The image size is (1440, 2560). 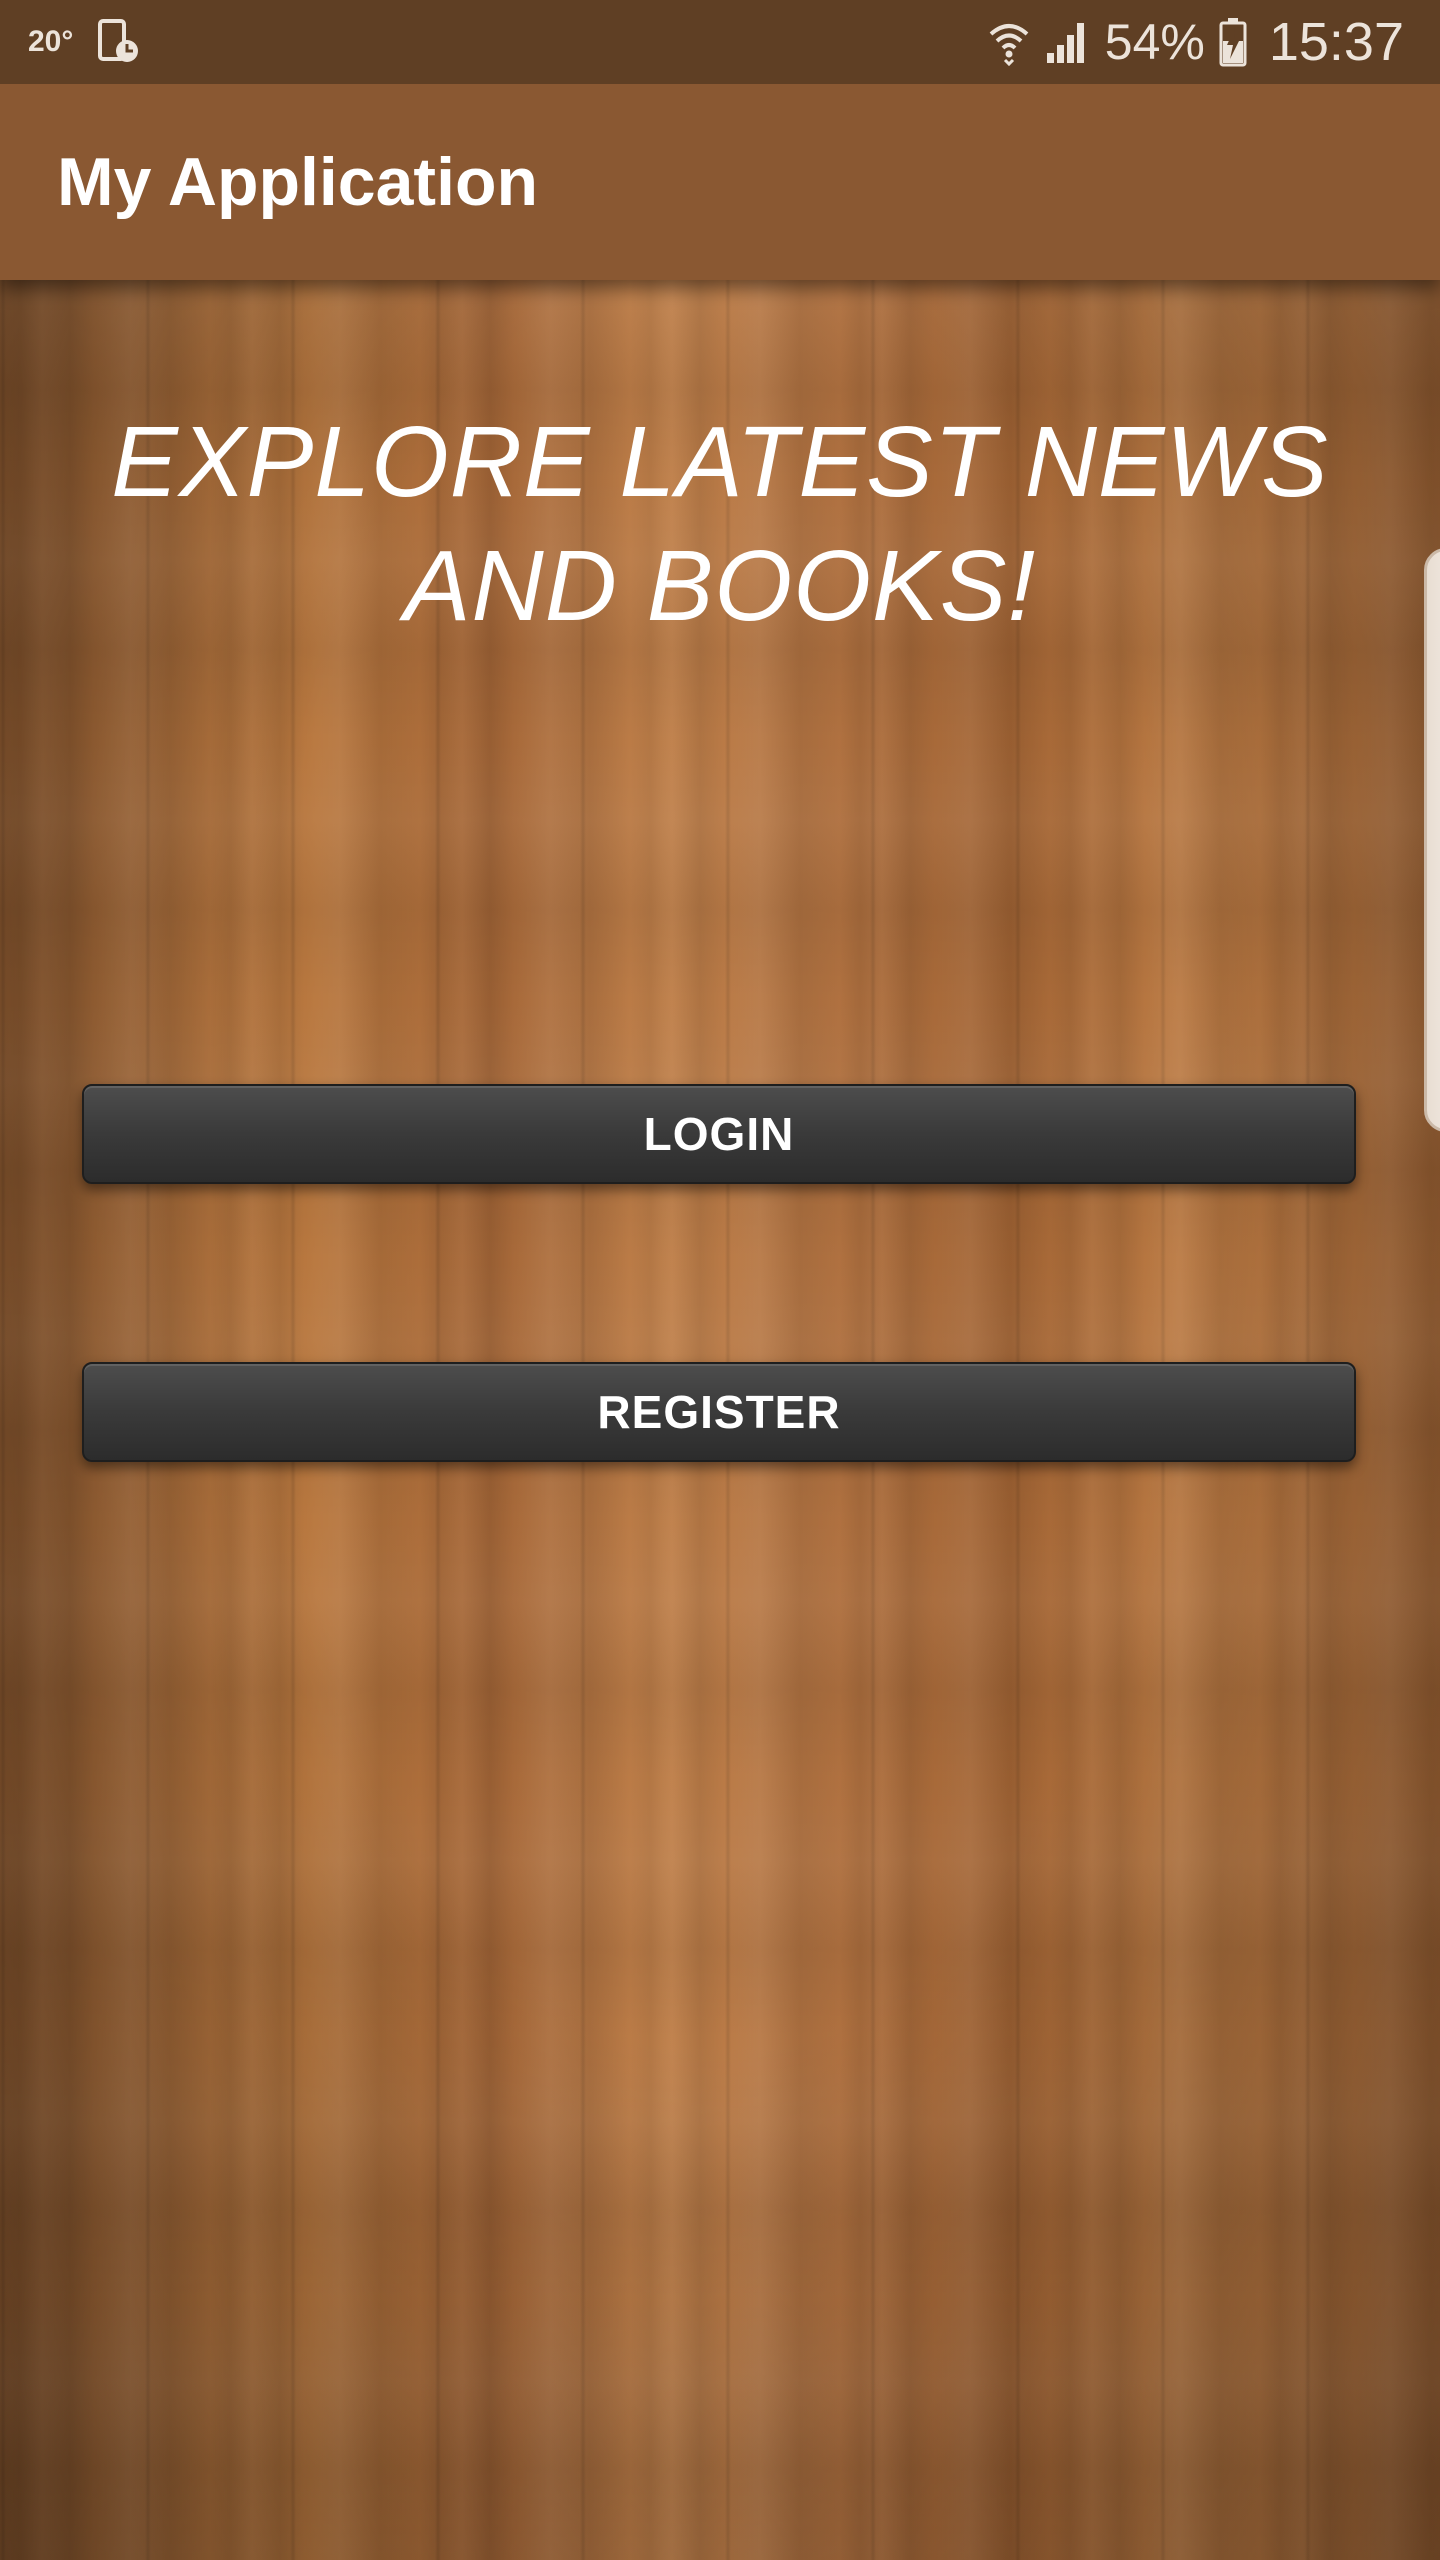 What do you see at coordinates (720, 524) in the screenshot?
I see `headline: EXPLORE LATEST NEWS AND BOOKS!` at bounding box center [720, 524].